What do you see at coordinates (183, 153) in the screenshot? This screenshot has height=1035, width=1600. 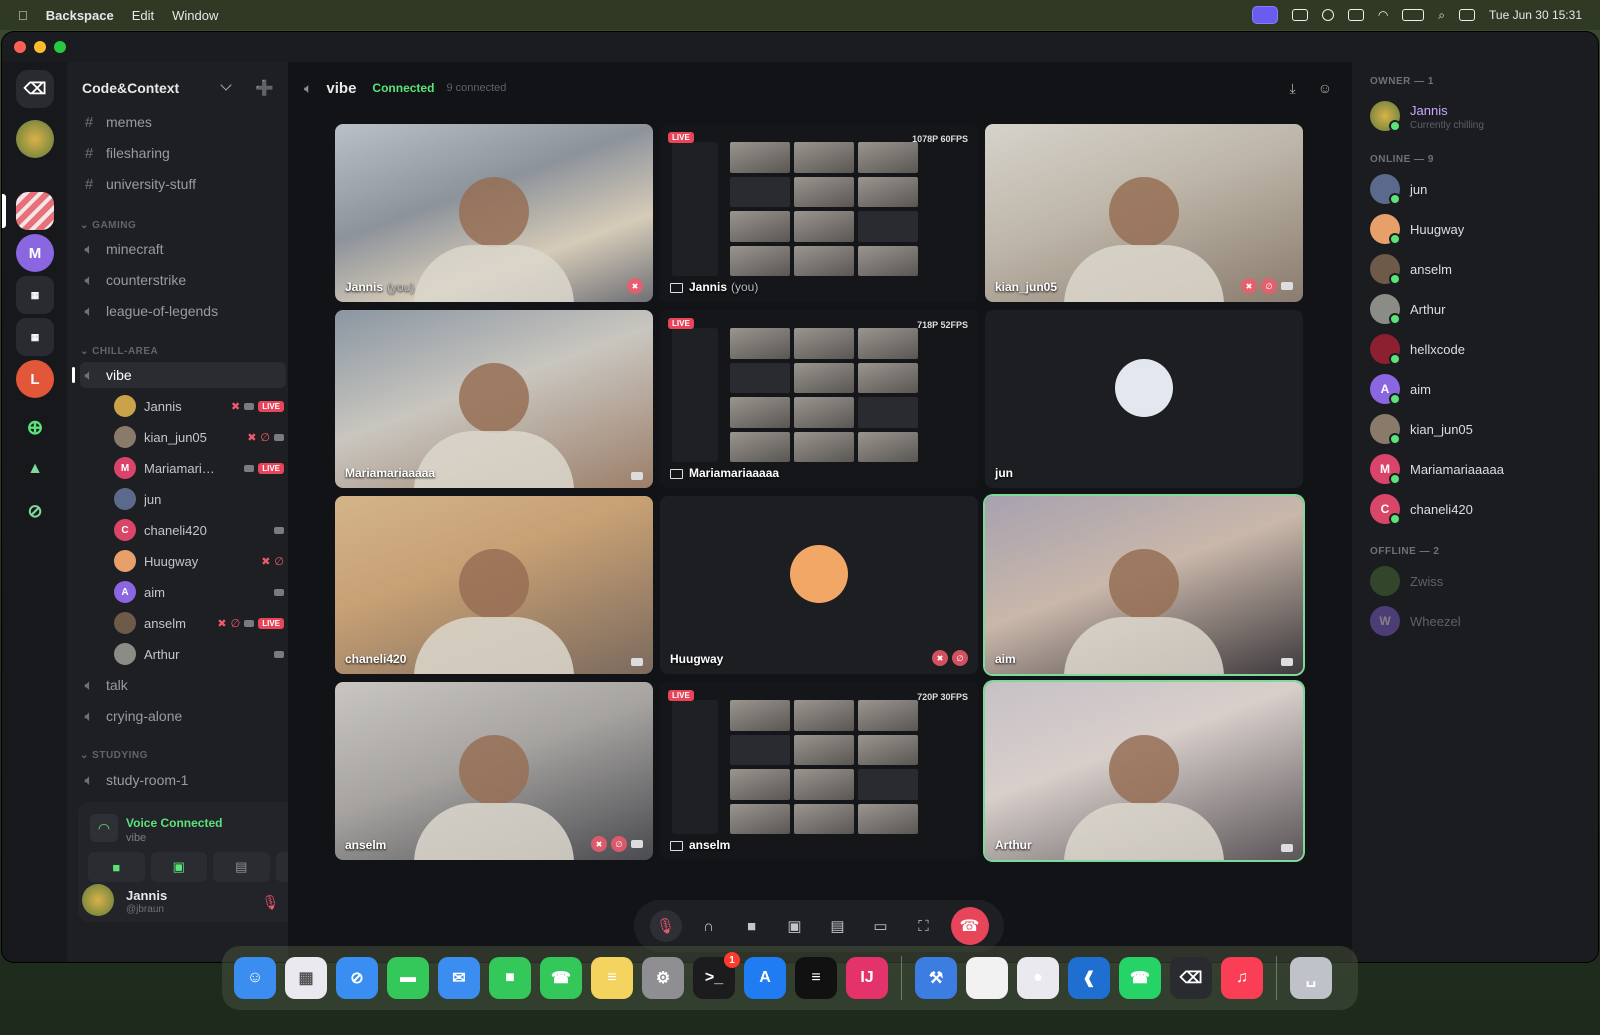 I see `channel-filesharing: # filesharing` at bounding box center [183, 153].